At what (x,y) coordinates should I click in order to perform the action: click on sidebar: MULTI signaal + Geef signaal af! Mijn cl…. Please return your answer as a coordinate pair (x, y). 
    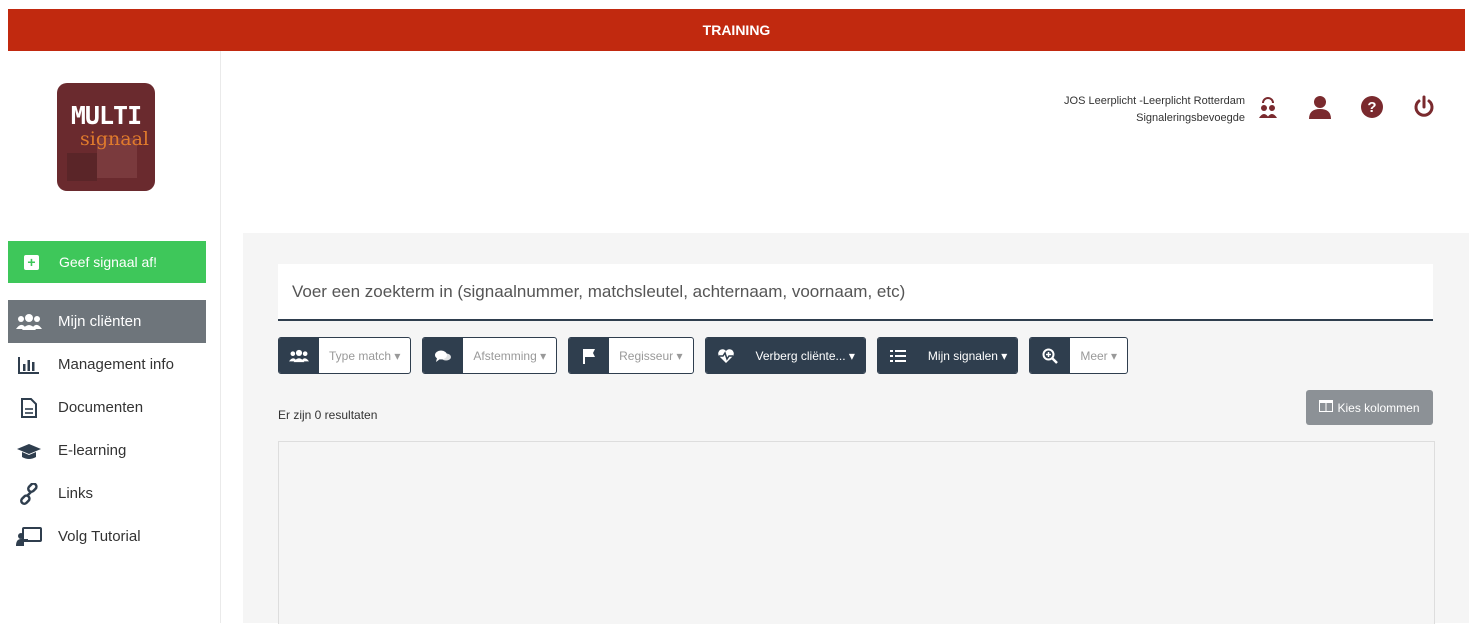
    Looking at the image, I should click on (110, 337).